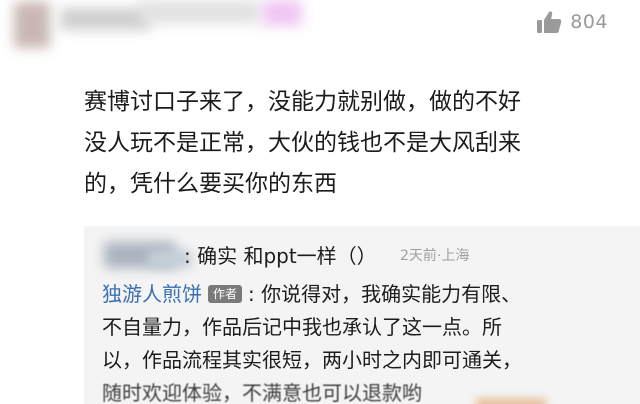 The width and height of the screenshot is (640, 404). Describe the element at coordinates (210, 184) in the screenshot. I see `comment-line: 的，凭什么要买你的东西` at that location.